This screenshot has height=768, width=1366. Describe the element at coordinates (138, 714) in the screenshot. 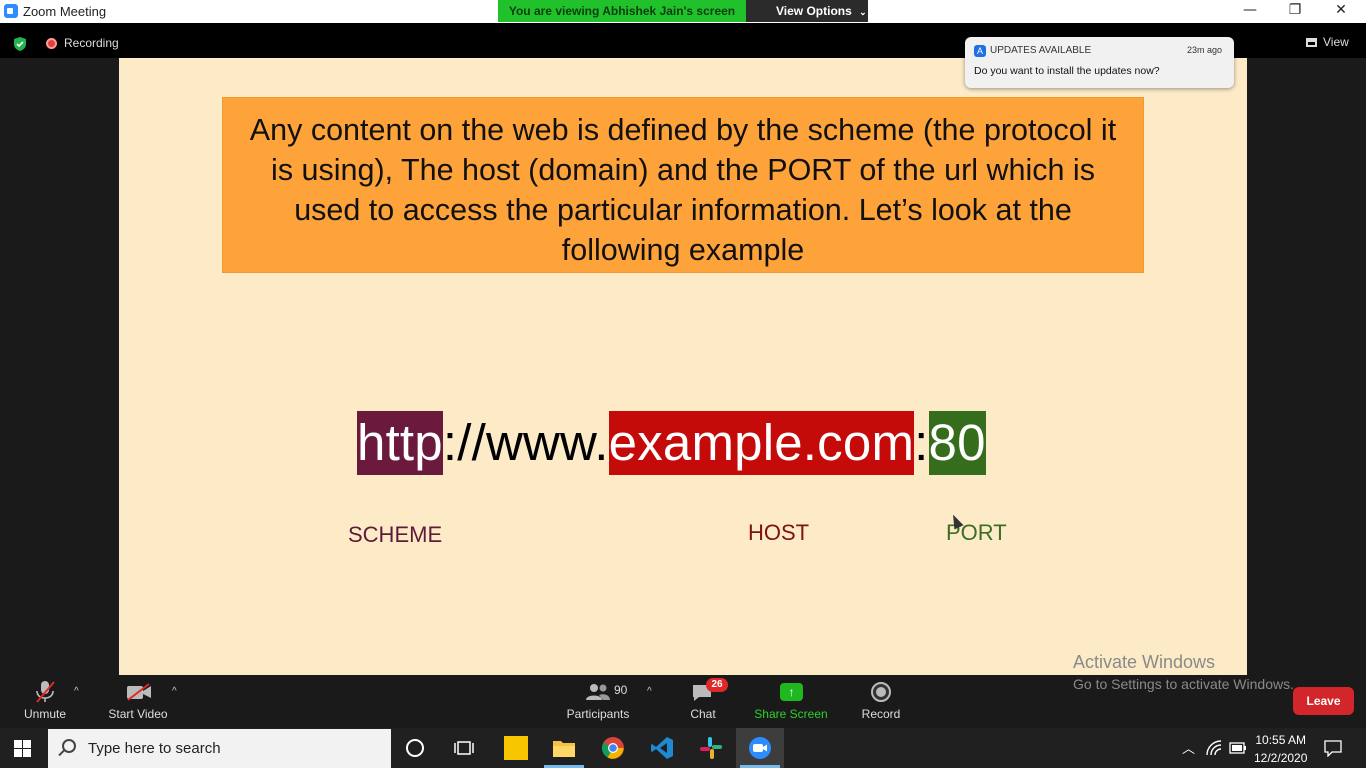

I see `start-video-label: Start Video` at that location.